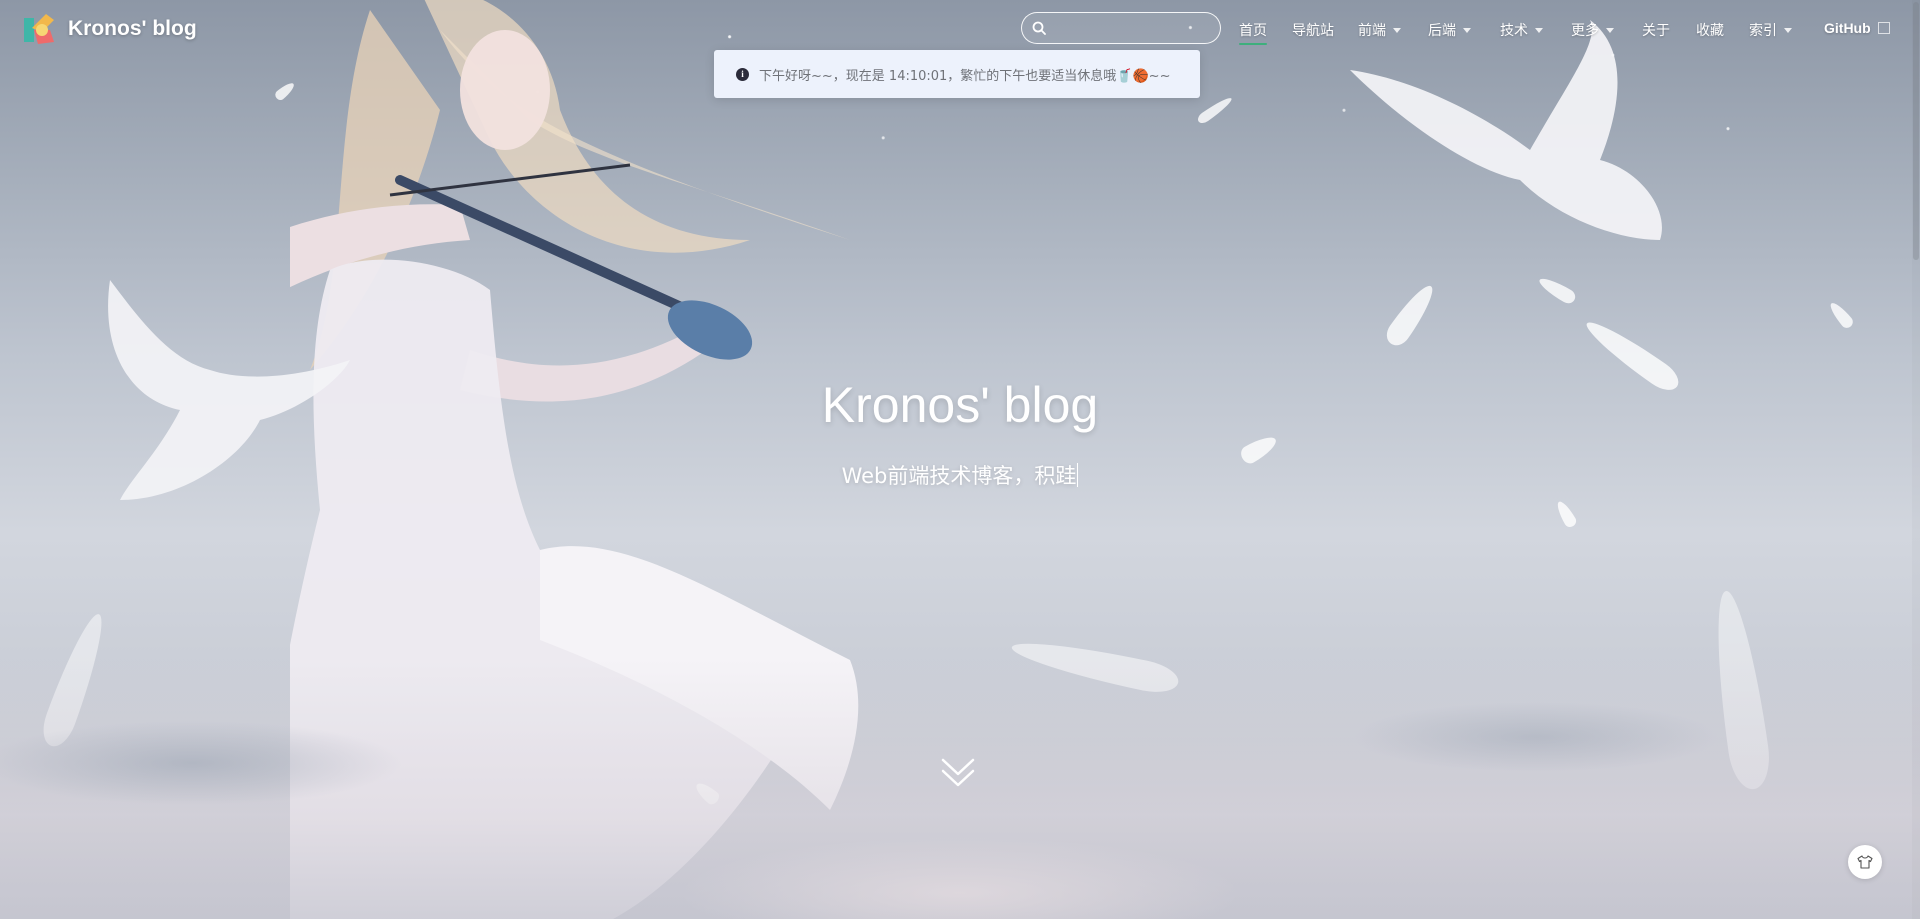  Describe the element at coordinates (1916, 131) in the screenshot. I see `scrollbar-thumb` at that location.